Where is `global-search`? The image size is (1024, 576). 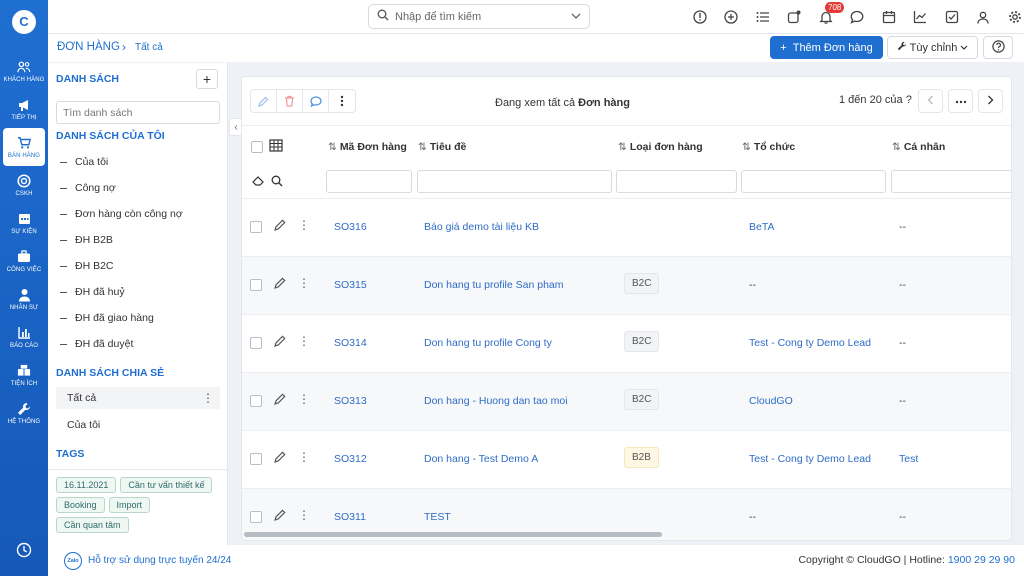 global-search is located at coordinates (479, 16).